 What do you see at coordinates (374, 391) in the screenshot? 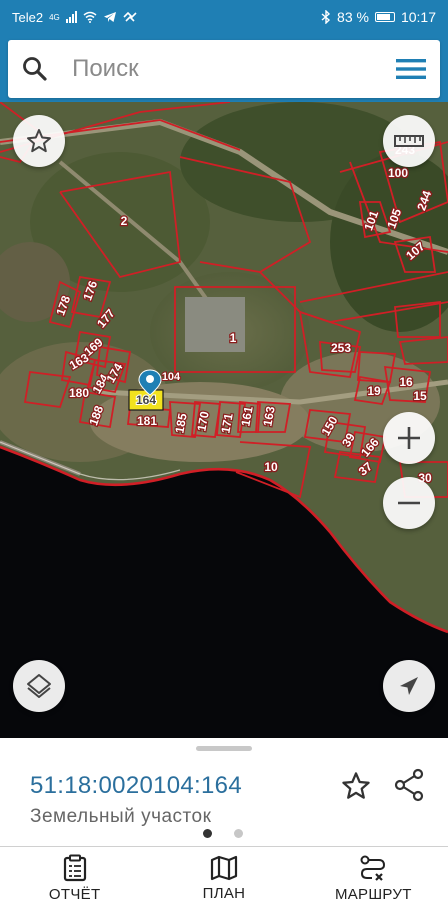
I see `parcel-label: 19` at bounding box center [374, 391].